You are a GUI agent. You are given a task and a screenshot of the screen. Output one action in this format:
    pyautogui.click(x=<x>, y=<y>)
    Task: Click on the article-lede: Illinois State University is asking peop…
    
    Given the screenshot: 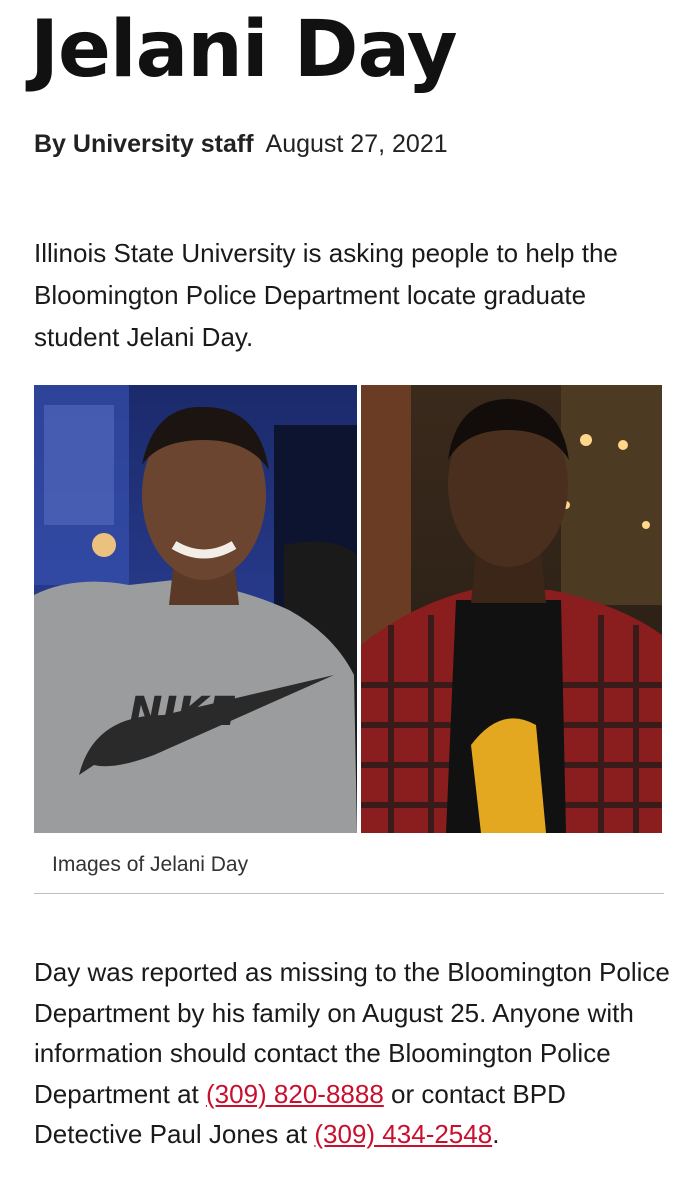 What is the action you would take?
    pyautogui.click(x=326, y=295)
    